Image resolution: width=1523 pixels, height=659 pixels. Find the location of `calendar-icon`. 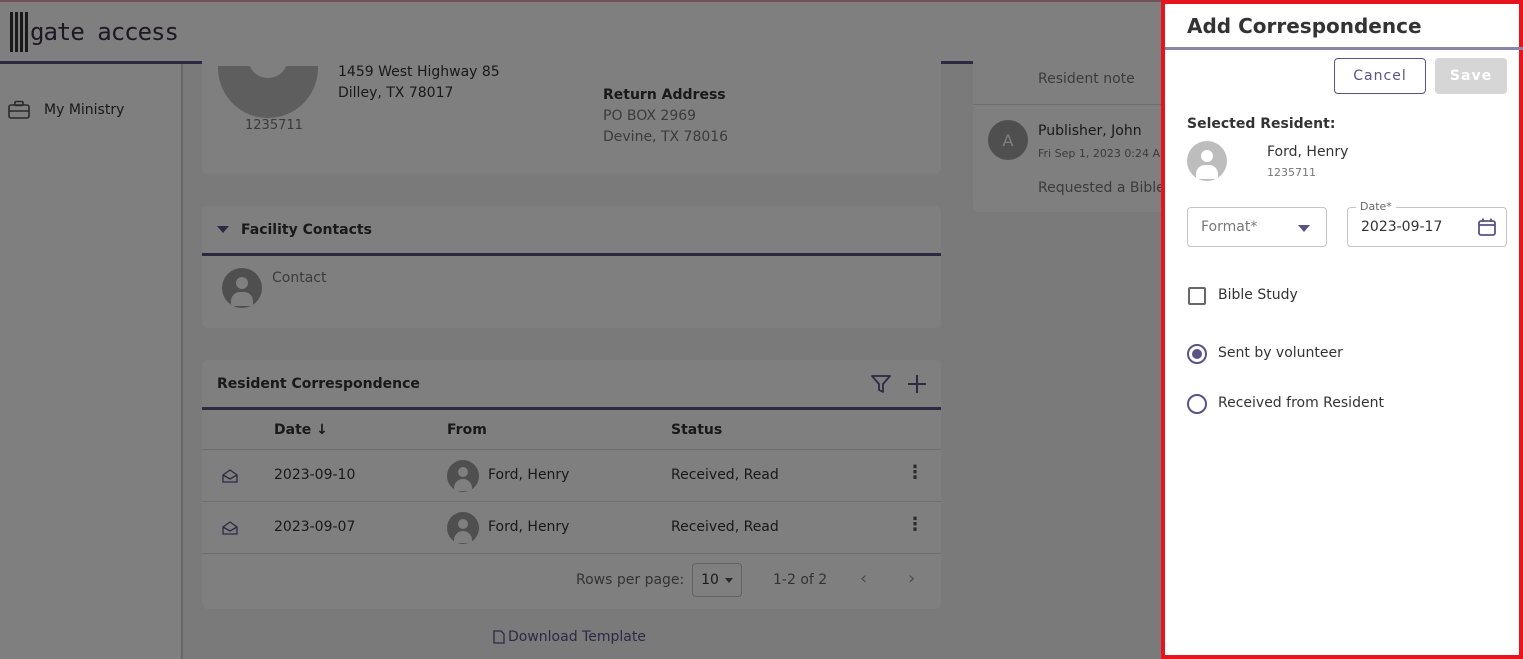

calendar-icon is located at coordinates (1487, 227).